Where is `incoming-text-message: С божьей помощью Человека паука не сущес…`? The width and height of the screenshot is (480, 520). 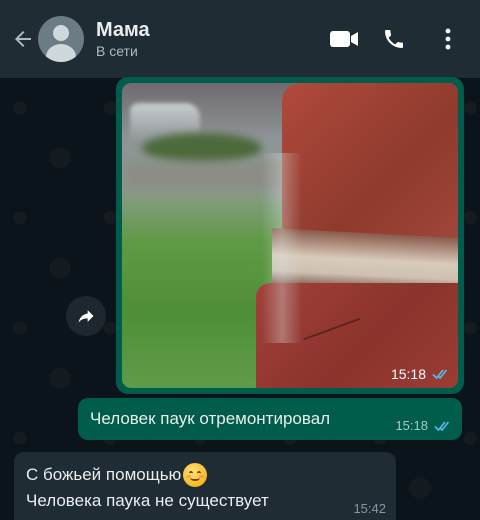 incoming-text-message: С божьей помощью Человека паука не сущес… is located at coordinates (205, 486).